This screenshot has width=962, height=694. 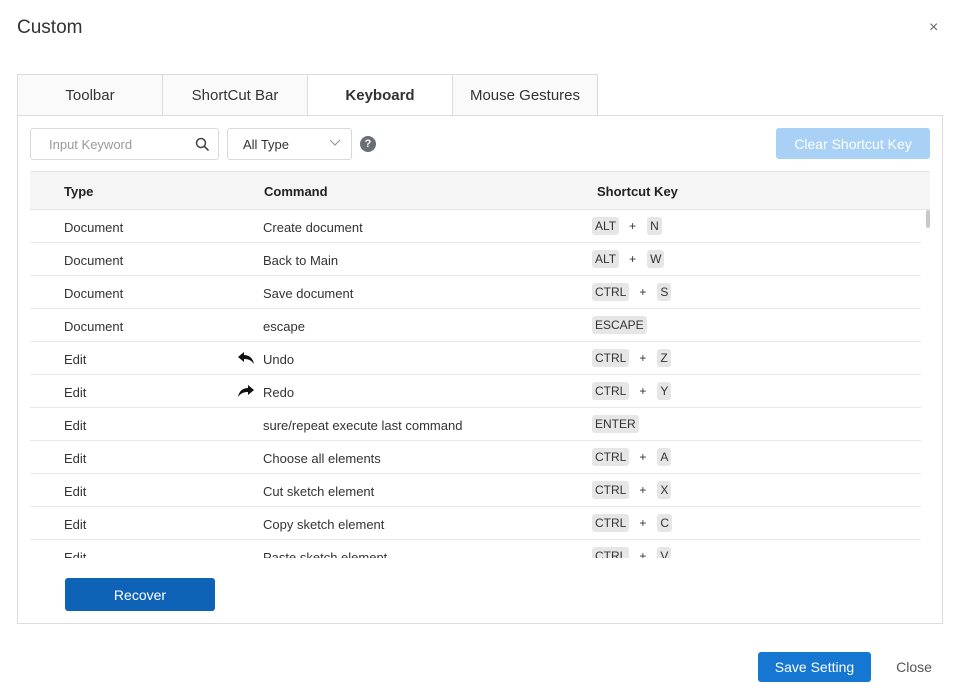 What do you see at coordinates (266, 144) in the screenshot?
I see `type-select-value: All Type` at bounding box center [266, 144].